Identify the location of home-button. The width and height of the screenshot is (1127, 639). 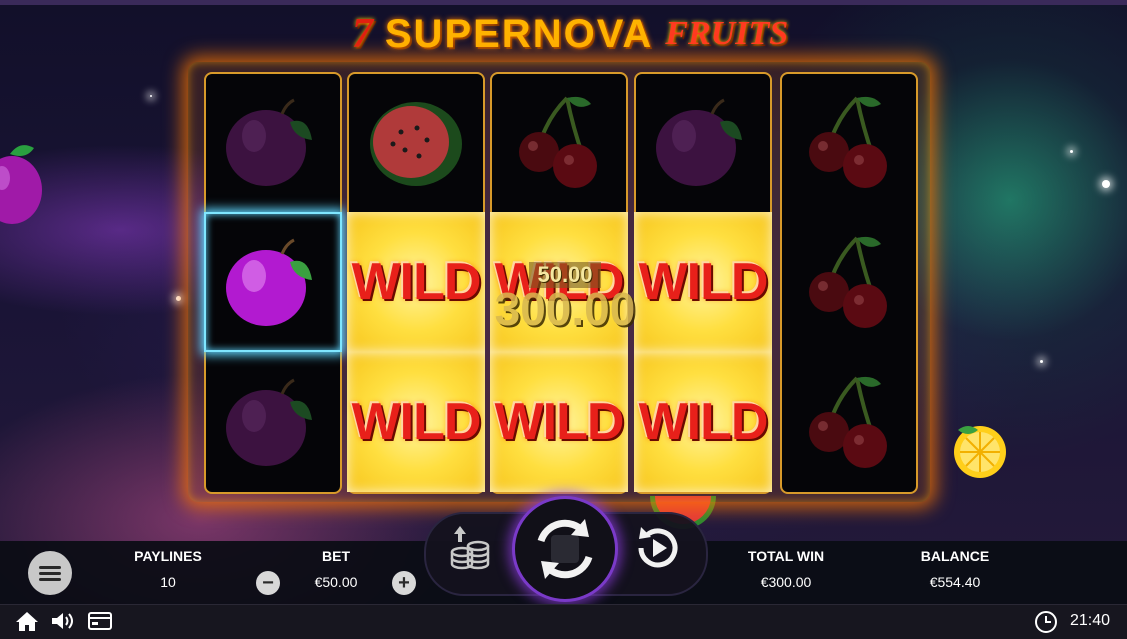
(27, 623).